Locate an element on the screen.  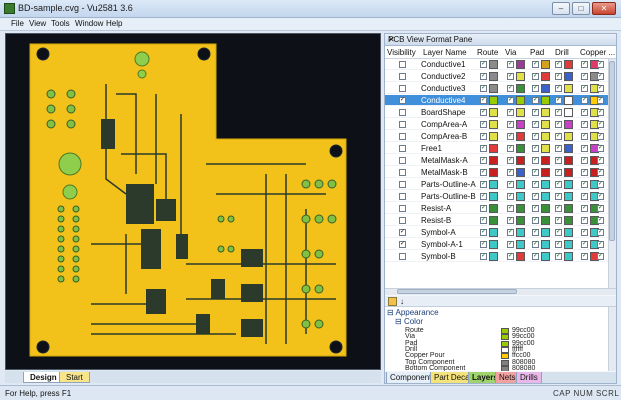
col-route: Route is located at coordinates (487, 52).